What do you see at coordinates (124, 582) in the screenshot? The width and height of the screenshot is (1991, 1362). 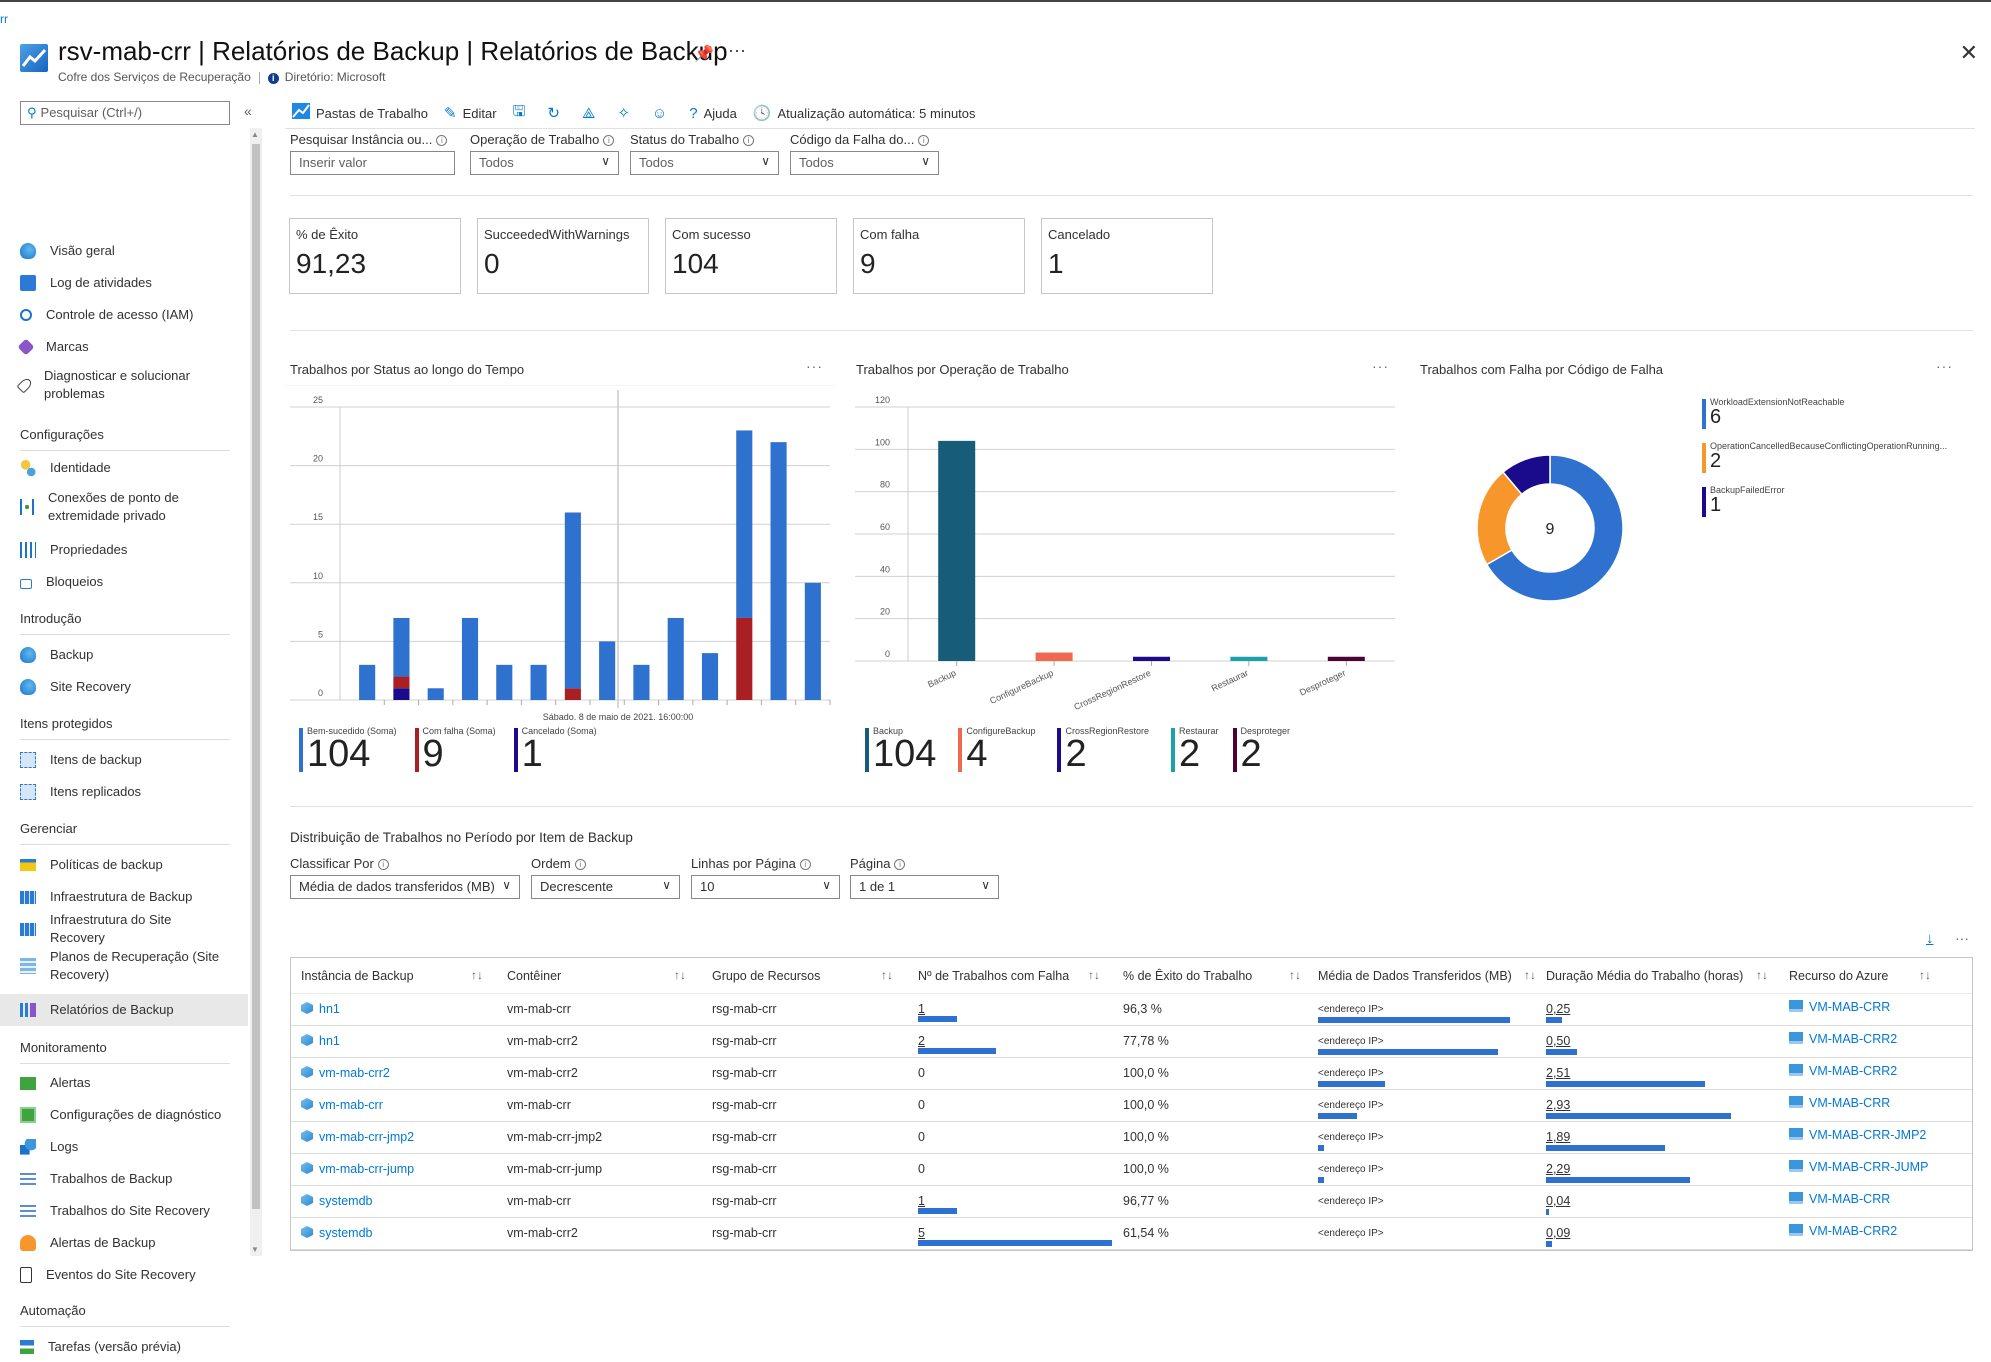 I see `sidebar-item-bloqueios: Bloqueios` at bounding box center [124, 582].